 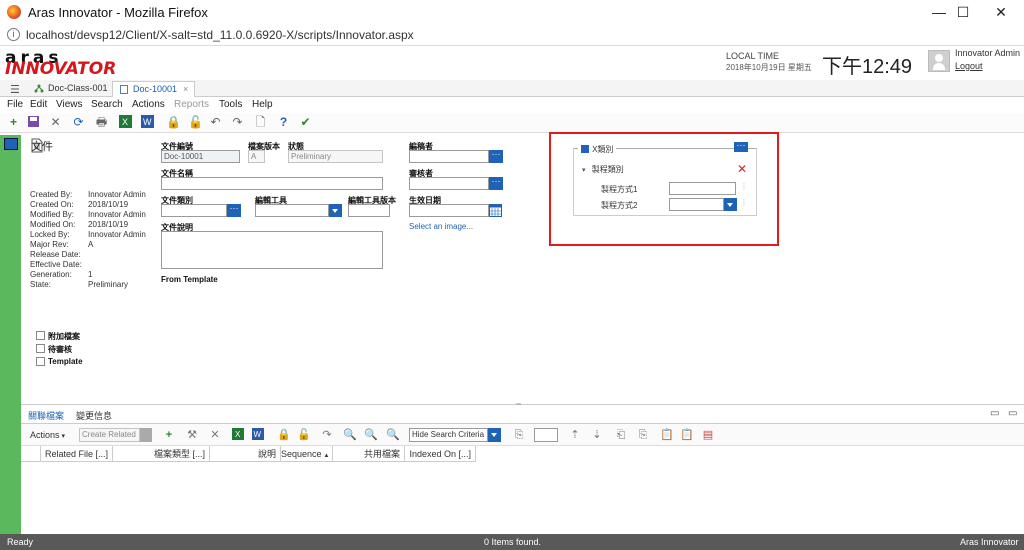 What do you see at coordinates (272, 183) in the screenshot?
I see `name-field` at bounding box center [272, 183].